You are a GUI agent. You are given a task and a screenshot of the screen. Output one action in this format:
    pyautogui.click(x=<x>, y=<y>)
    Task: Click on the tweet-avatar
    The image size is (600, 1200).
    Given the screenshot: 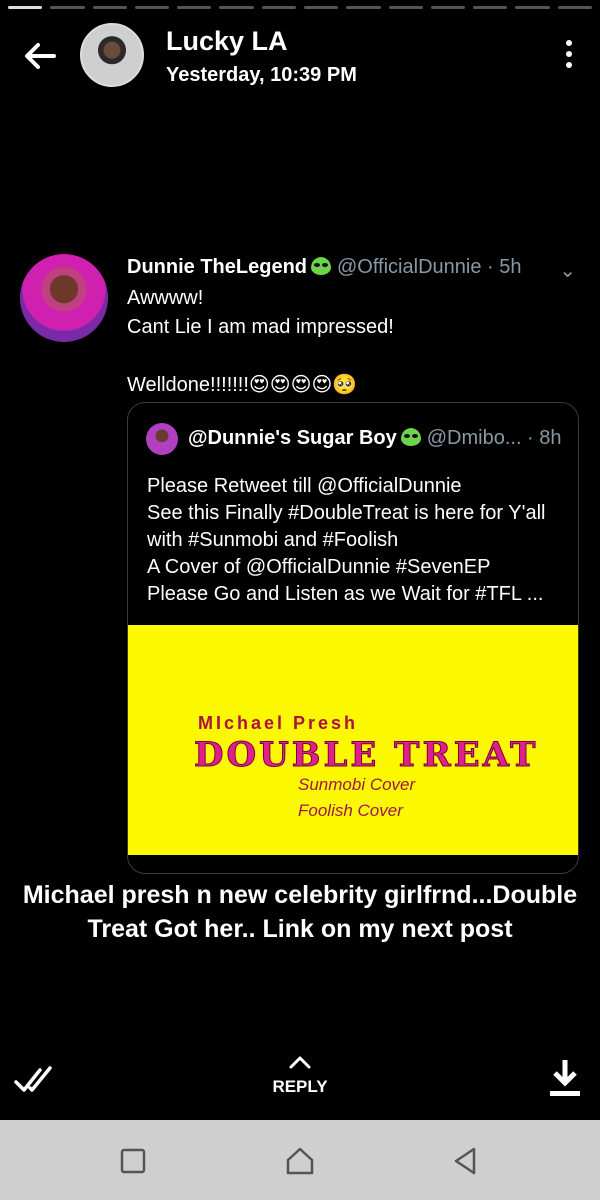 What is the action you would take?
    pyautogui.click(x=64, y=298)
    